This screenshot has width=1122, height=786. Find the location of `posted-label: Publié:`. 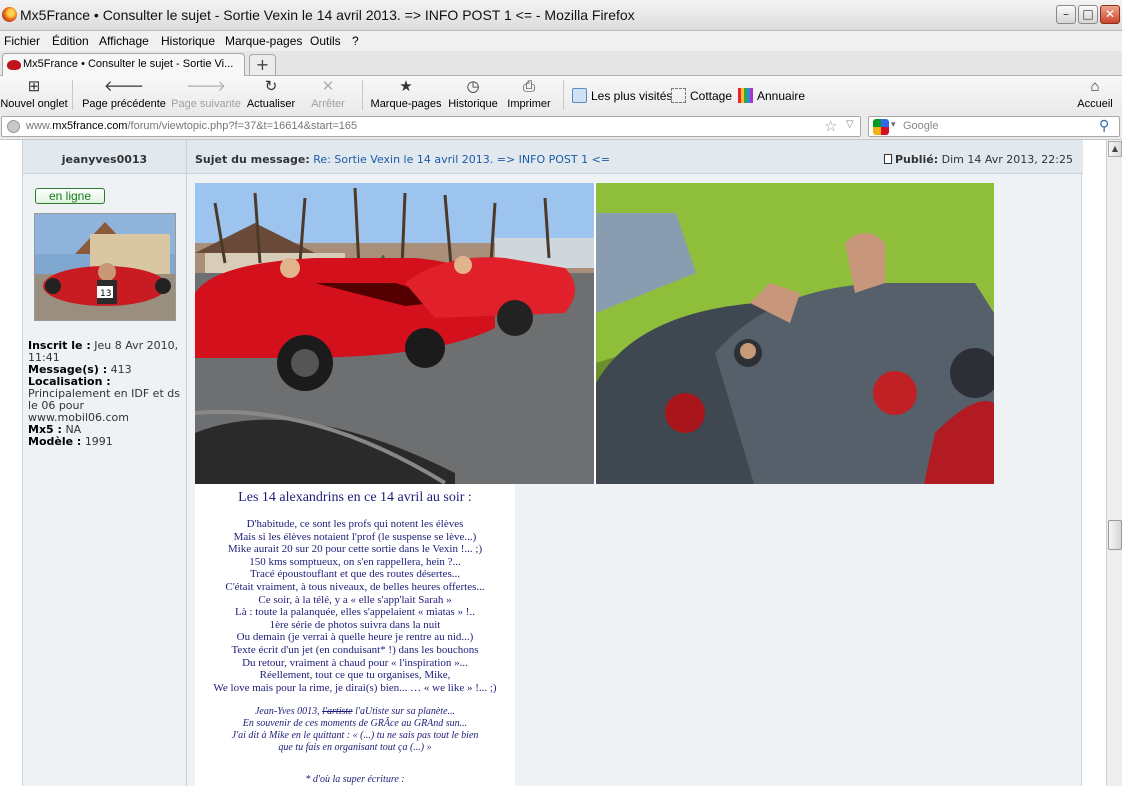

posted-label: Publié: is located at coordinates (916, 159).